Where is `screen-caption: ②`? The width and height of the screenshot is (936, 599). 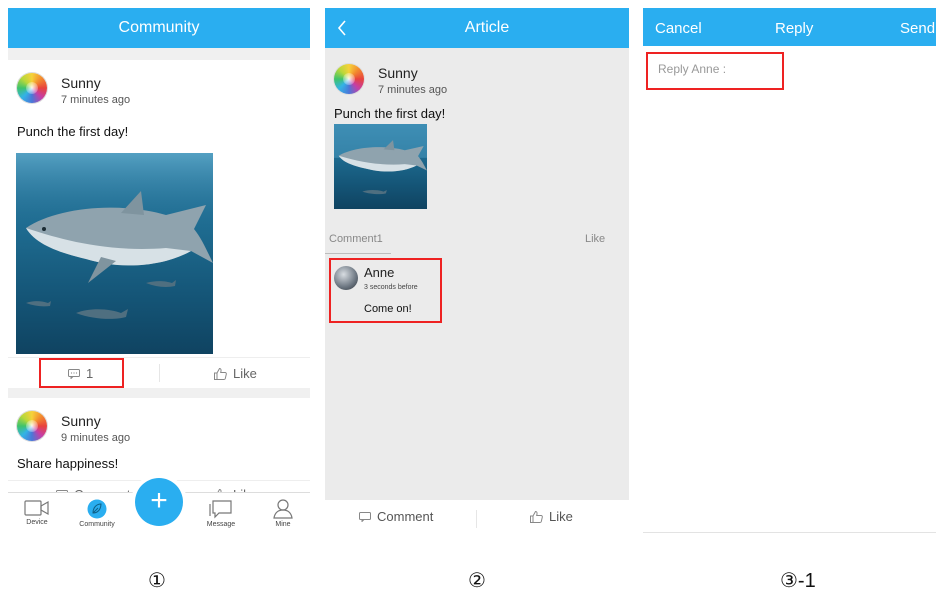
screen-caption: ② is located at coordinates (477, 581).